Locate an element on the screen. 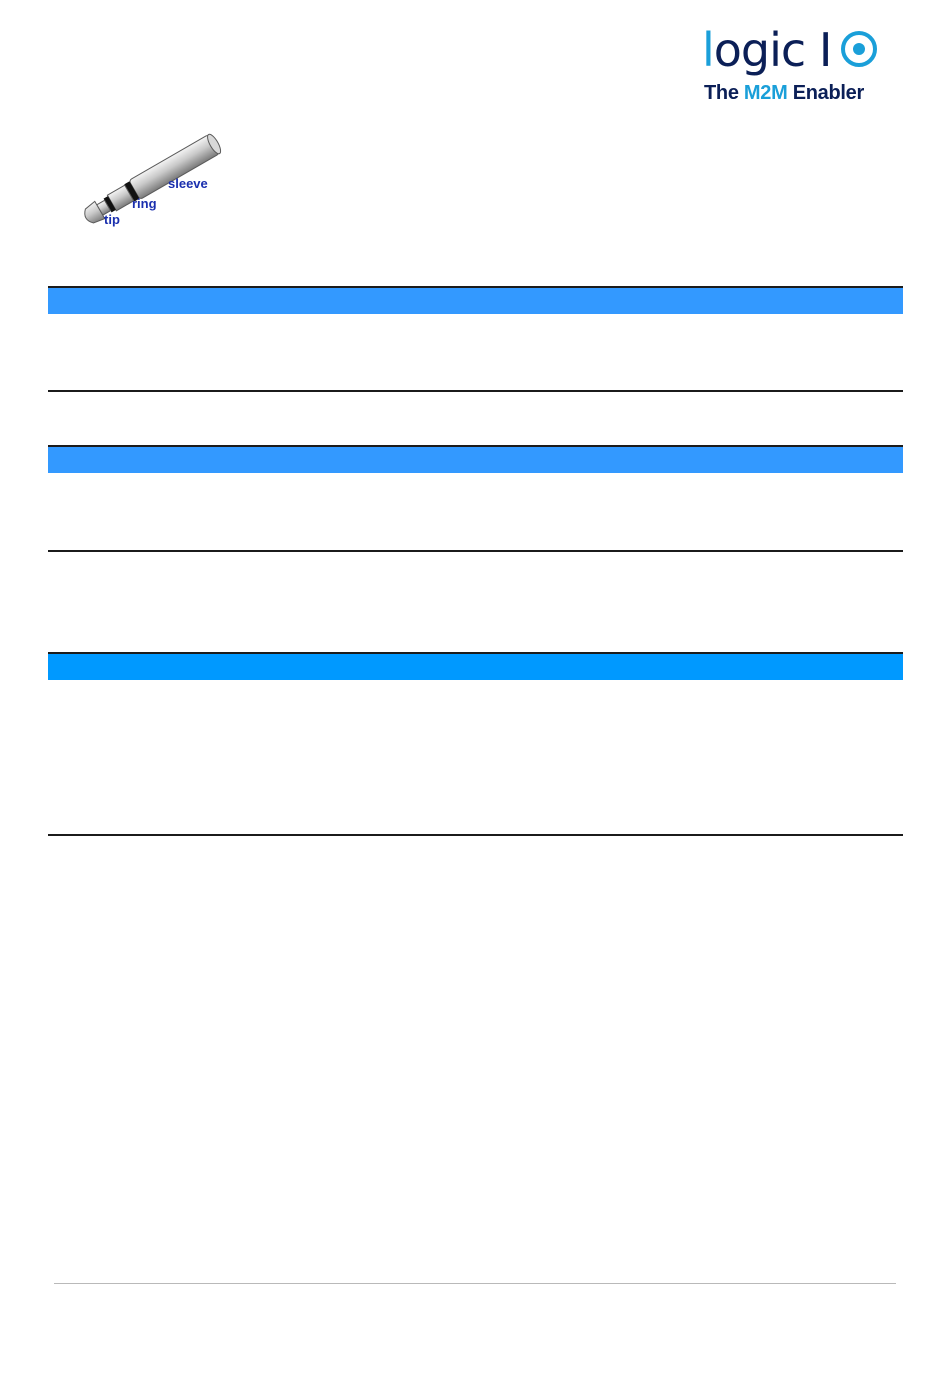 The image size is (950, 1378). ring-label: ring is located at coordinates (144, 203).